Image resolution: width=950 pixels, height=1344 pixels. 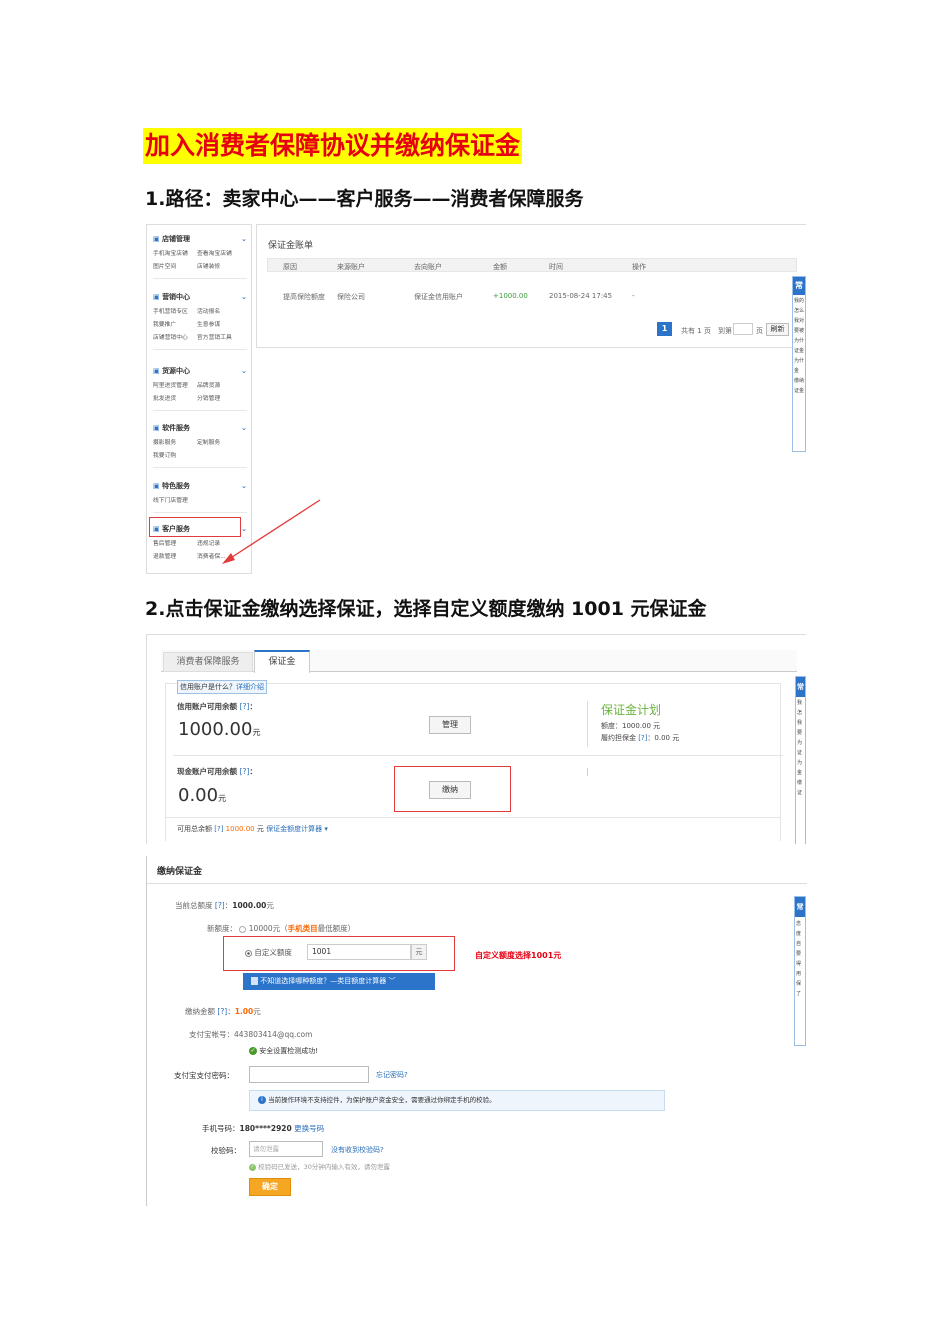 I want to click on sidebar-link: 售后管理, so click(x=175, y=542).